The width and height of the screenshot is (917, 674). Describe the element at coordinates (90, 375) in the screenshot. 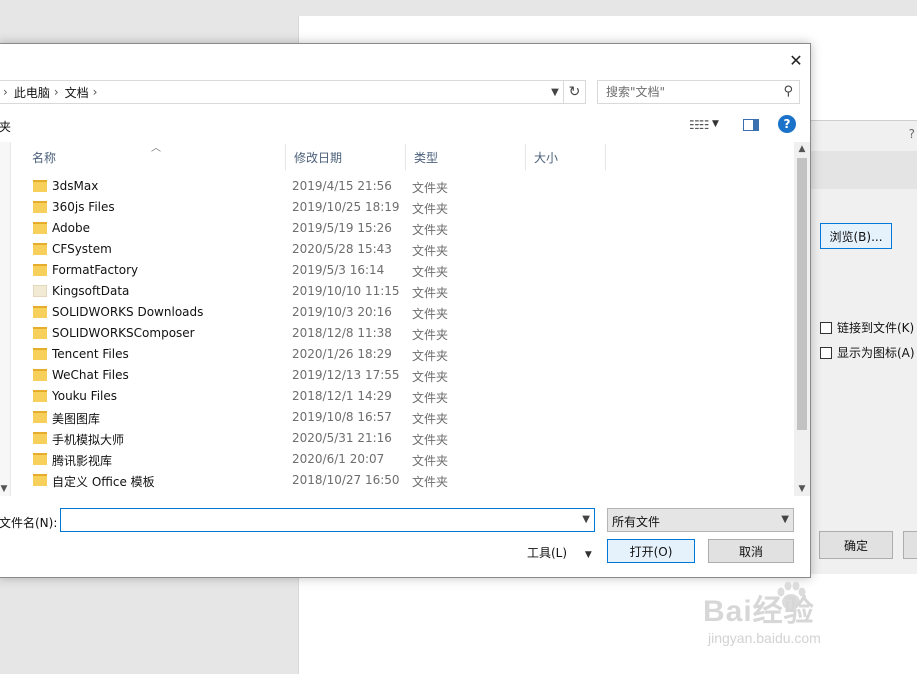

I see `file-name: WeChat Files` at that location.